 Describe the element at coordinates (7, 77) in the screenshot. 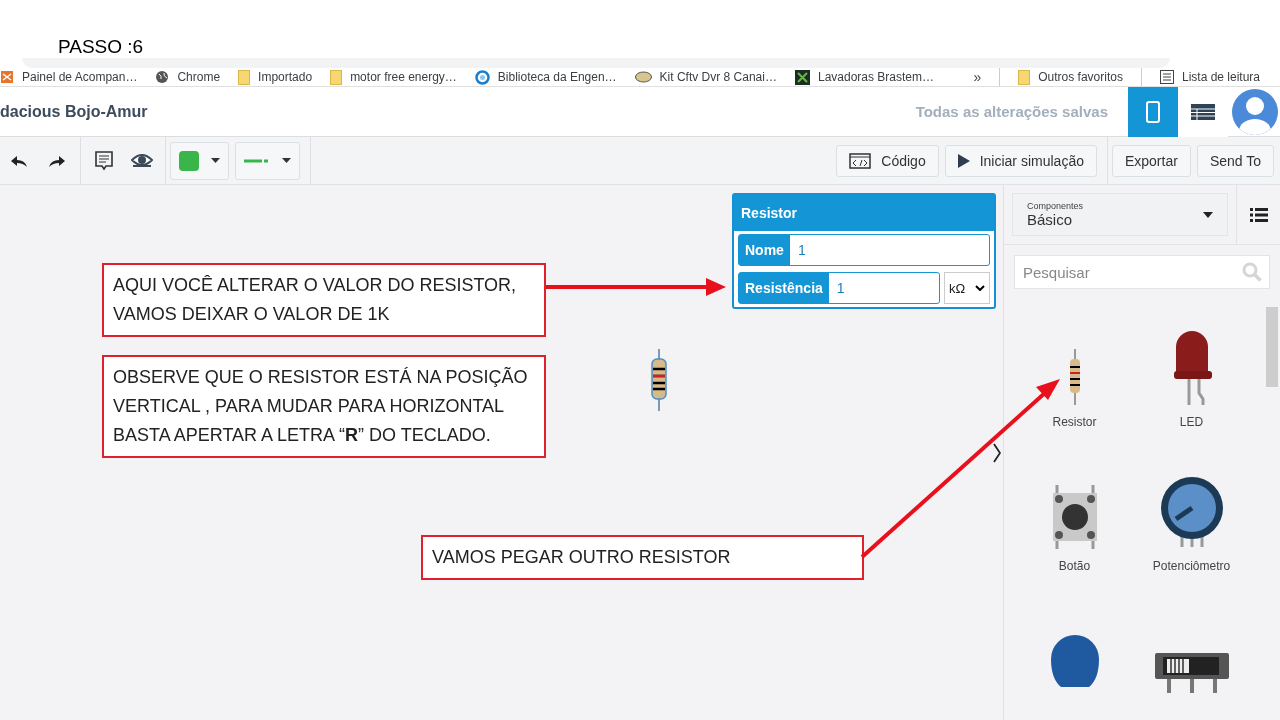

I see `app-icon` at that location.